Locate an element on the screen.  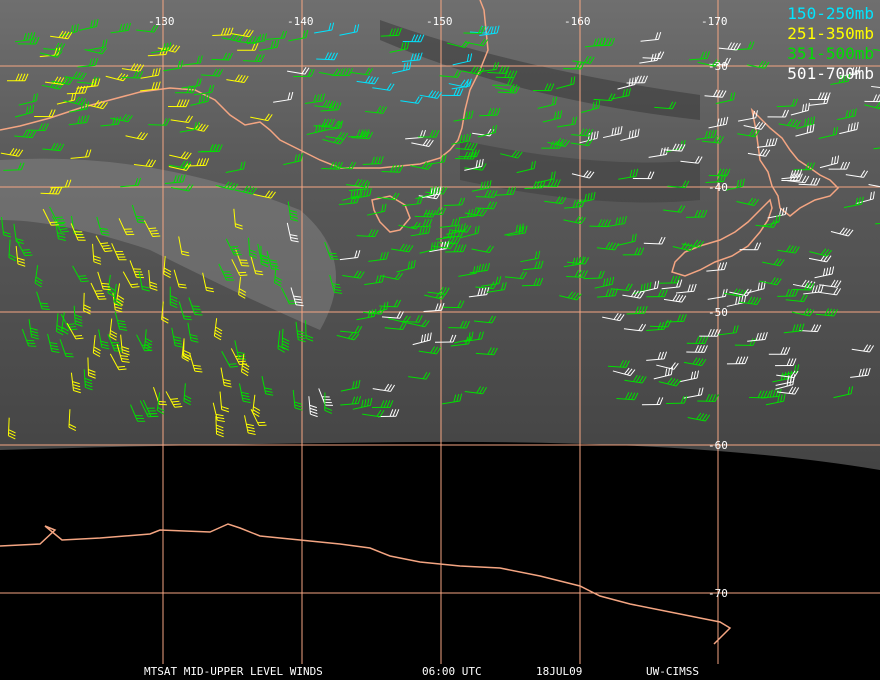
lon-label: -150 is located at coordinates (439, 21).